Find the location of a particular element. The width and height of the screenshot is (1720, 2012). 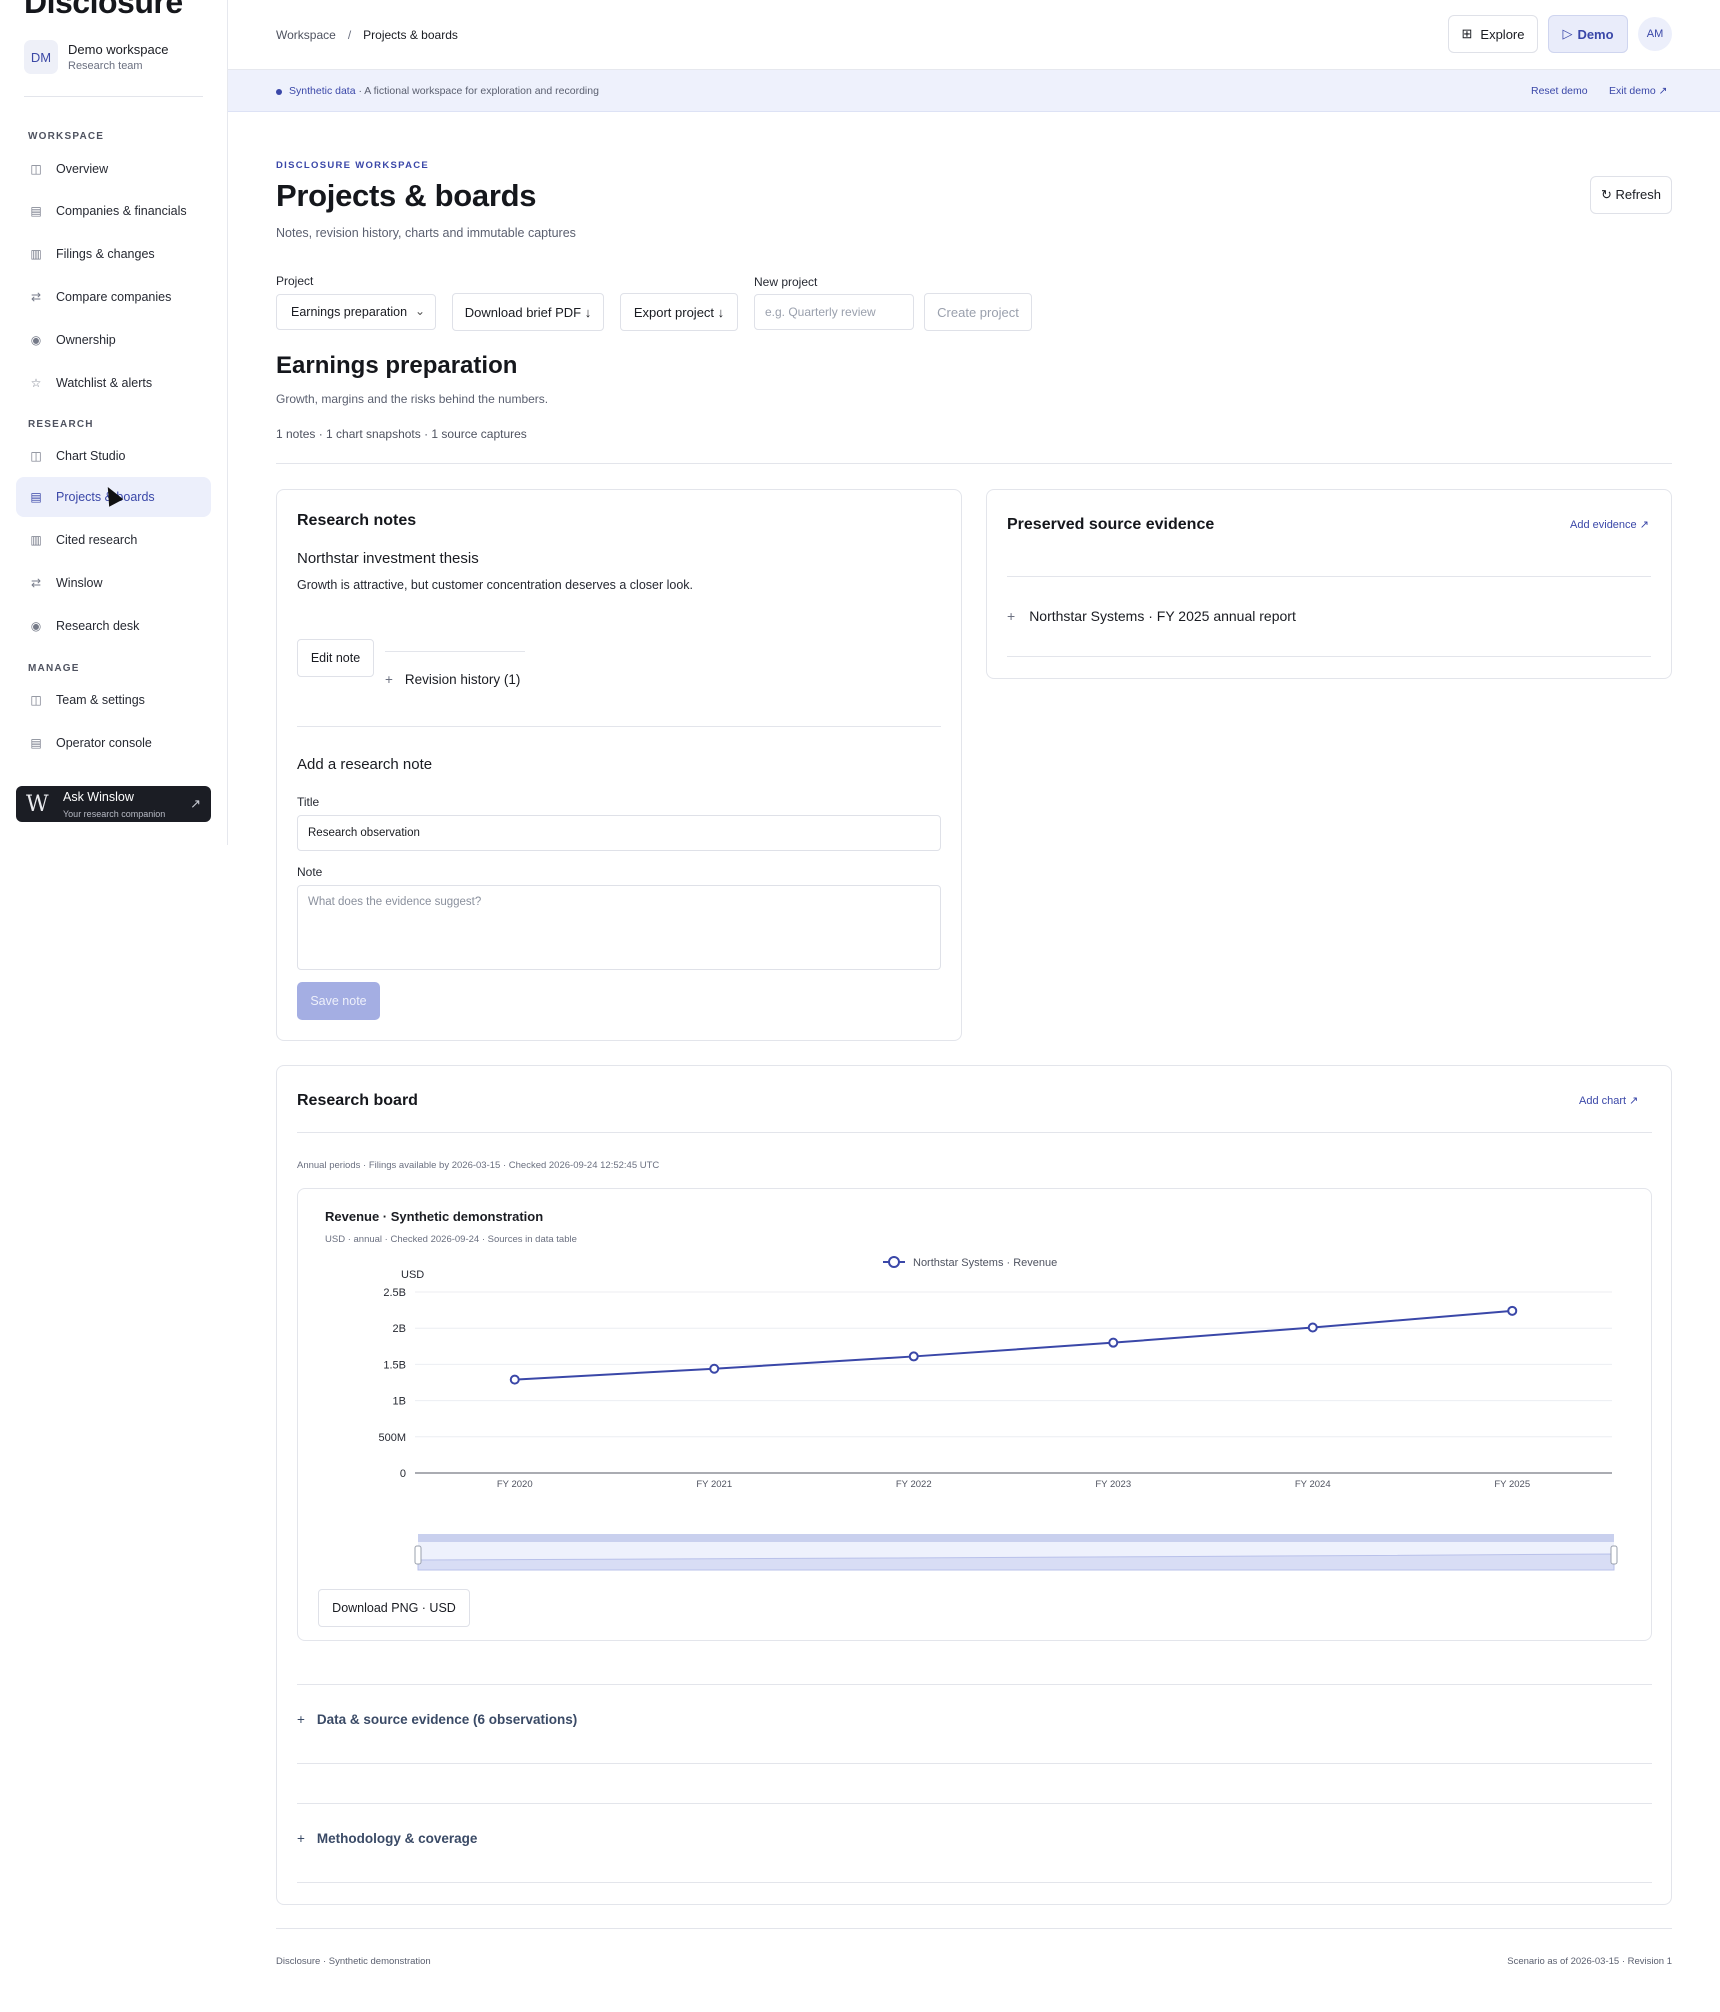

project-select: Earnings preparation ⌄ is located at coordinates (356, 312).